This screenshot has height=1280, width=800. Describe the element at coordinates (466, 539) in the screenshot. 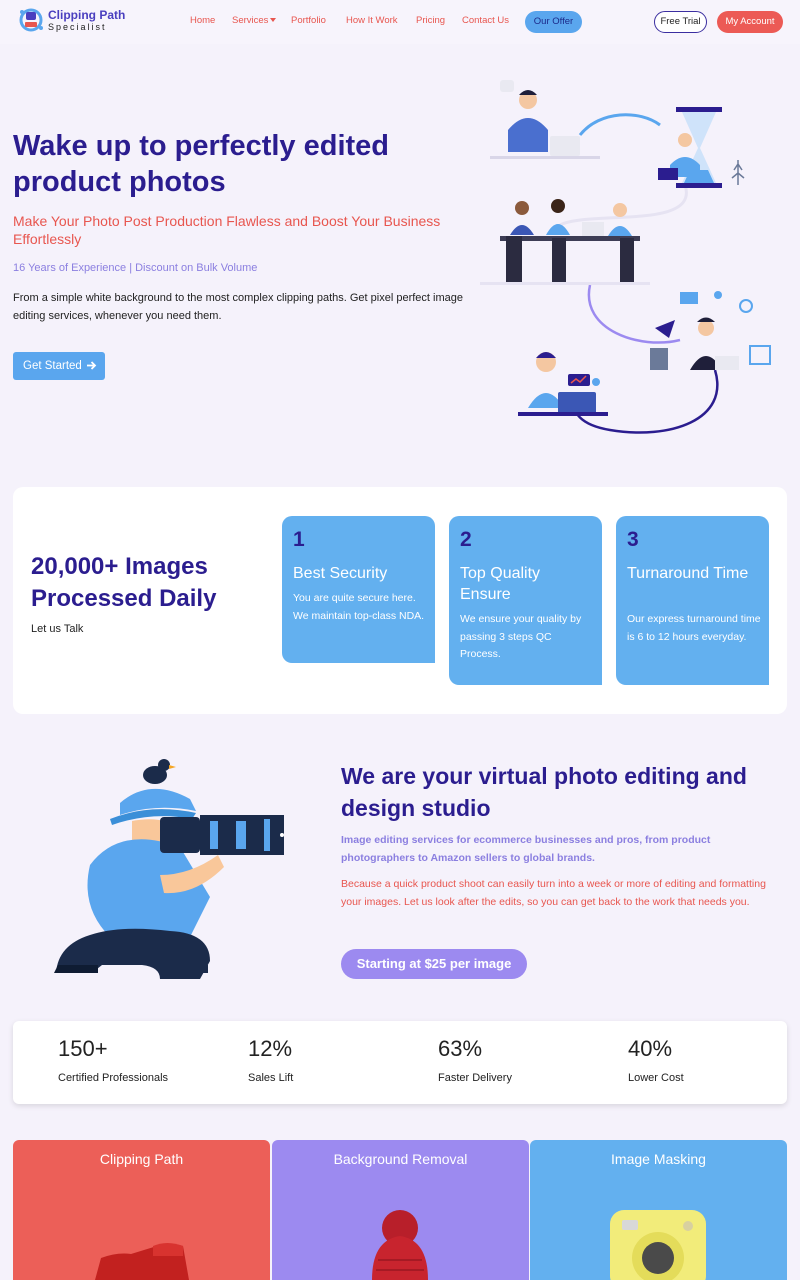

I see `feature-number: 2` at that location.